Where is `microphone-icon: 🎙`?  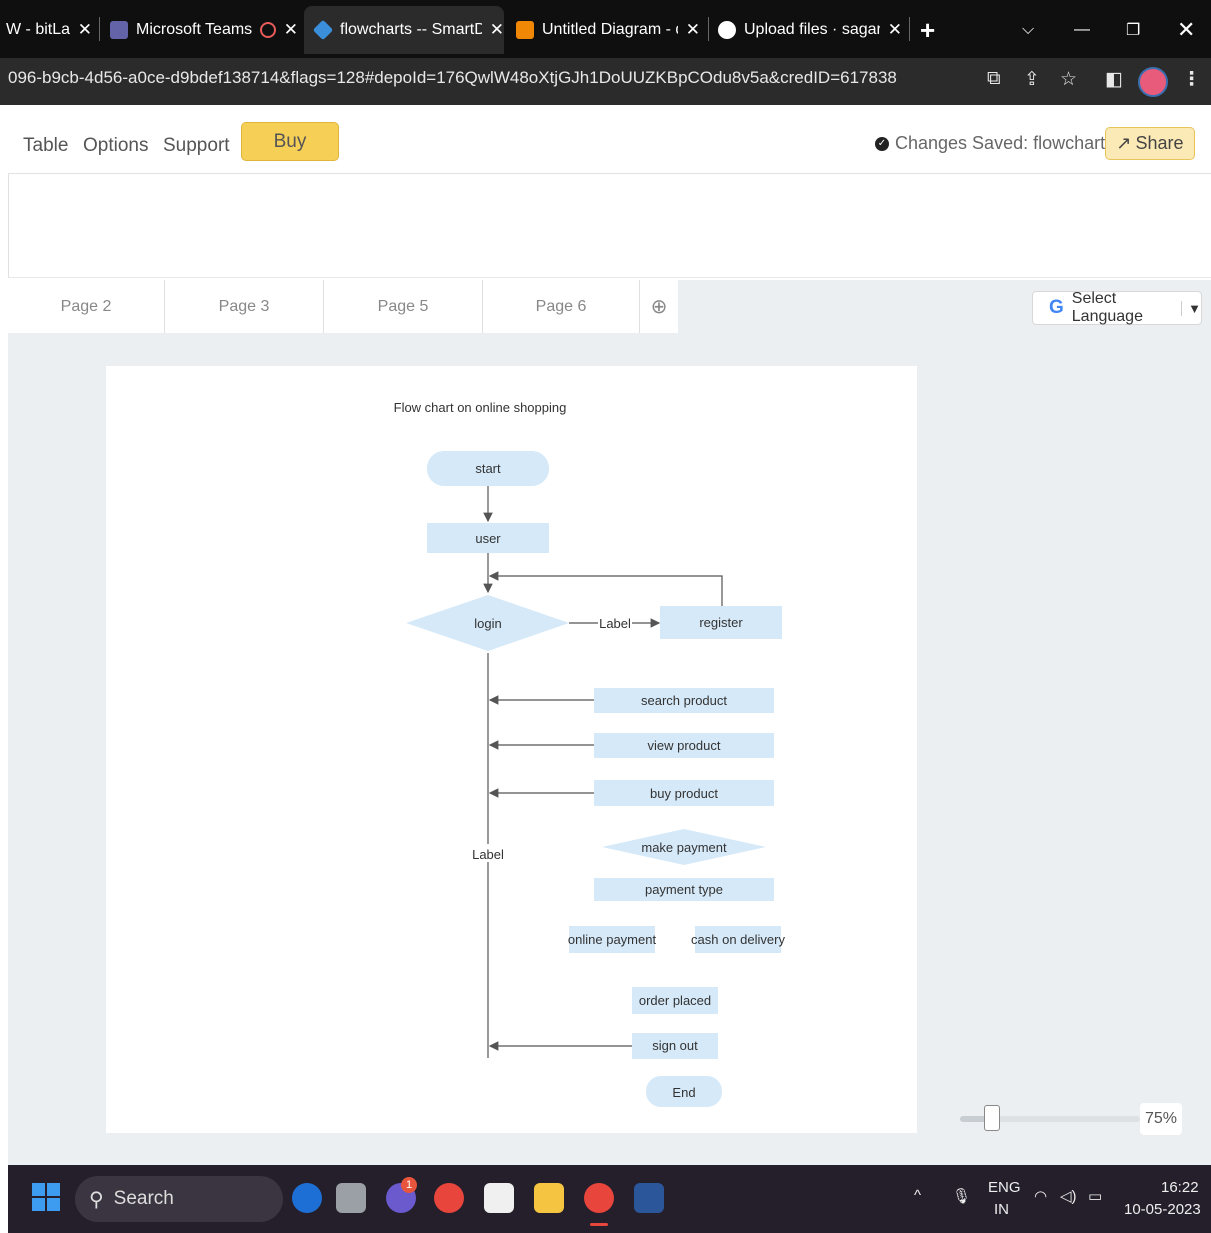
microphone-icon: 🎙 is located at coordinates (961, 1196).